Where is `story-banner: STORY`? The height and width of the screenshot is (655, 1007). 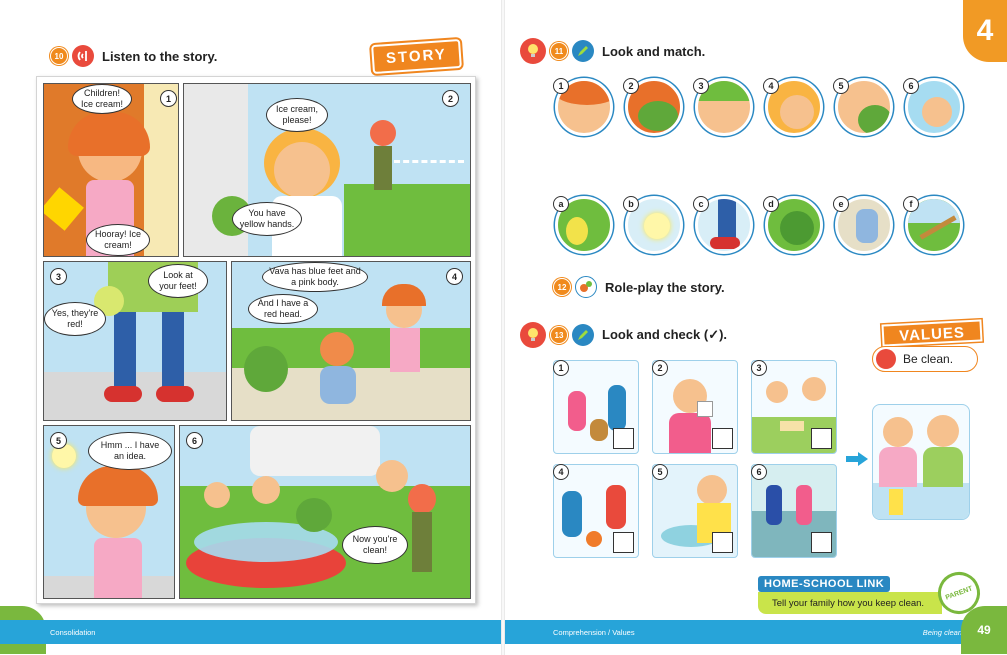
story-banner: STORY is located at coordinates (416, 56).